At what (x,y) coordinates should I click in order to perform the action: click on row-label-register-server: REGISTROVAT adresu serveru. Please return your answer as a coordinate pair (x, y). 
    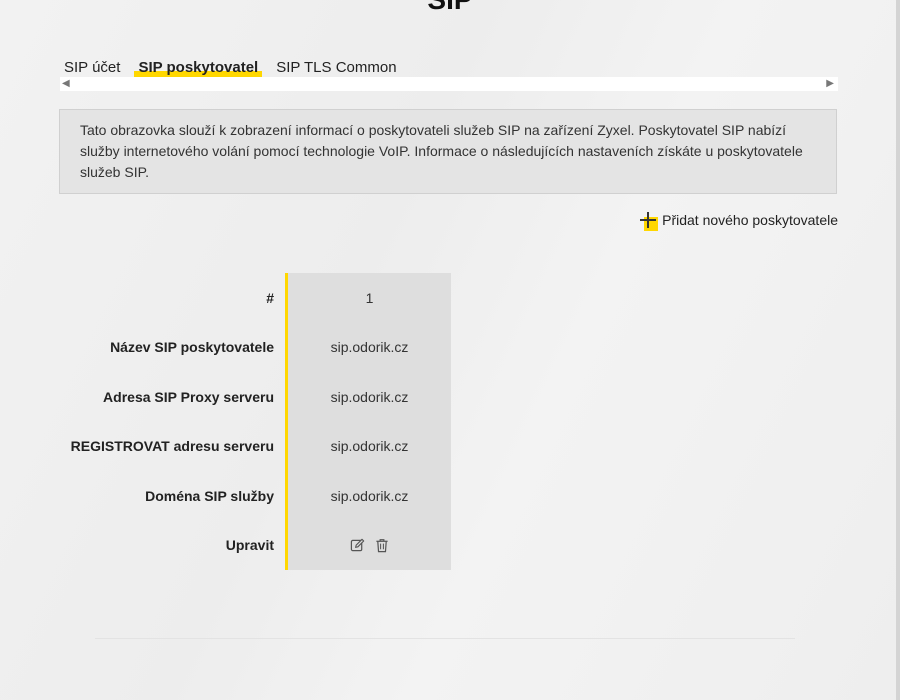
    Looking at the image, I should click on (172, 446).